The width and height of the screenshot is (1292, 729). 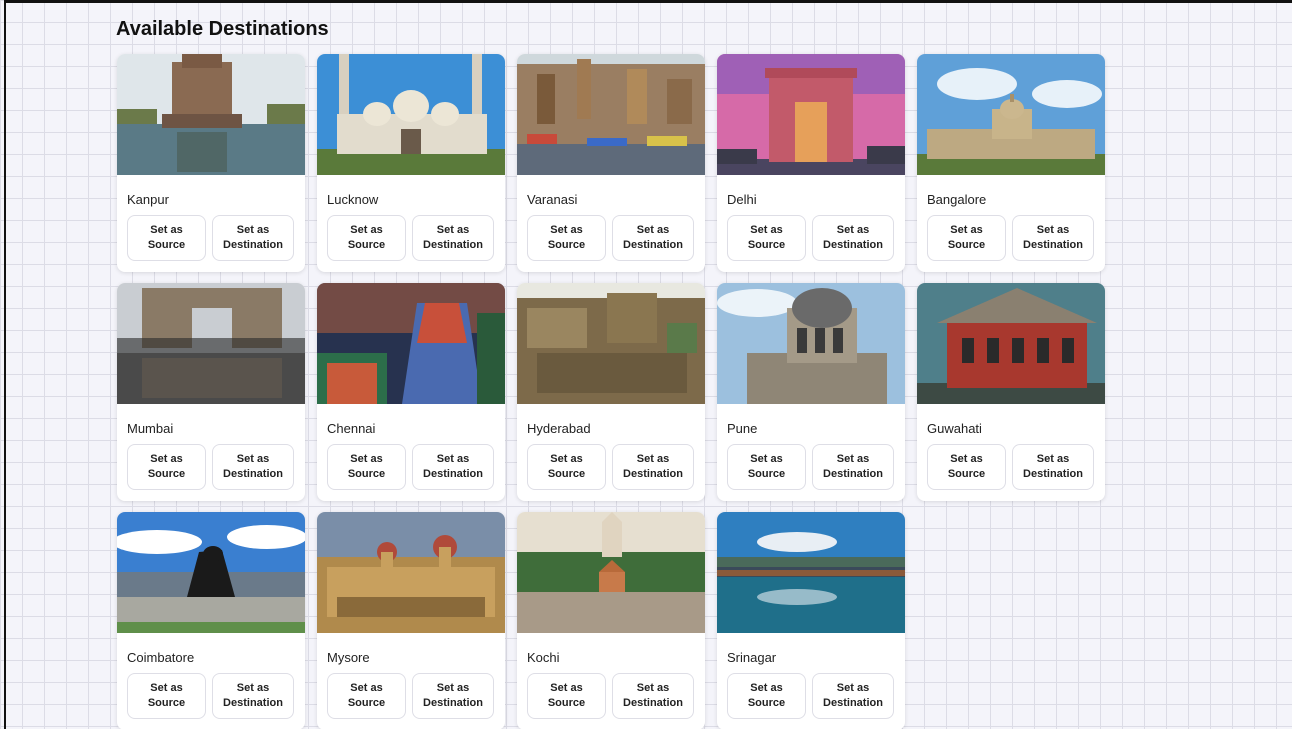 I want to click on destination-photo-mysore, so click(x=411, y=572).